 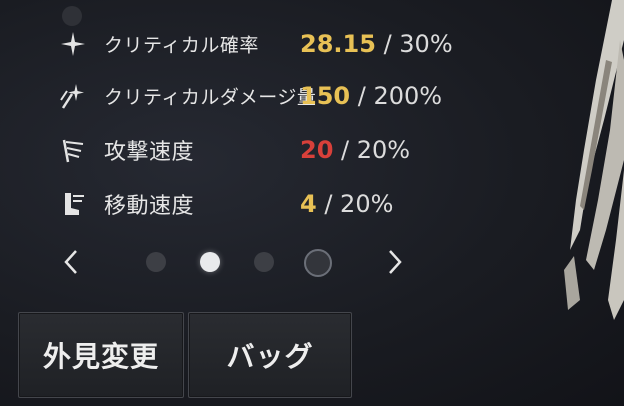 I want to click on stat-label: 移動速度, so click(x=149, y=206).